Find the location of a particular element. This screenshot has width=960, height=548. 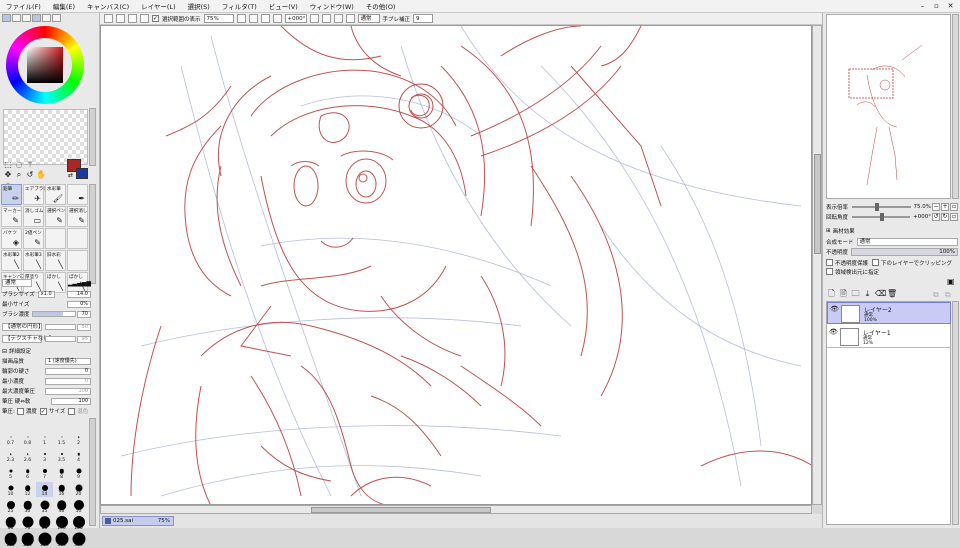

brush-density-bar is located at coordinates (54, 314).